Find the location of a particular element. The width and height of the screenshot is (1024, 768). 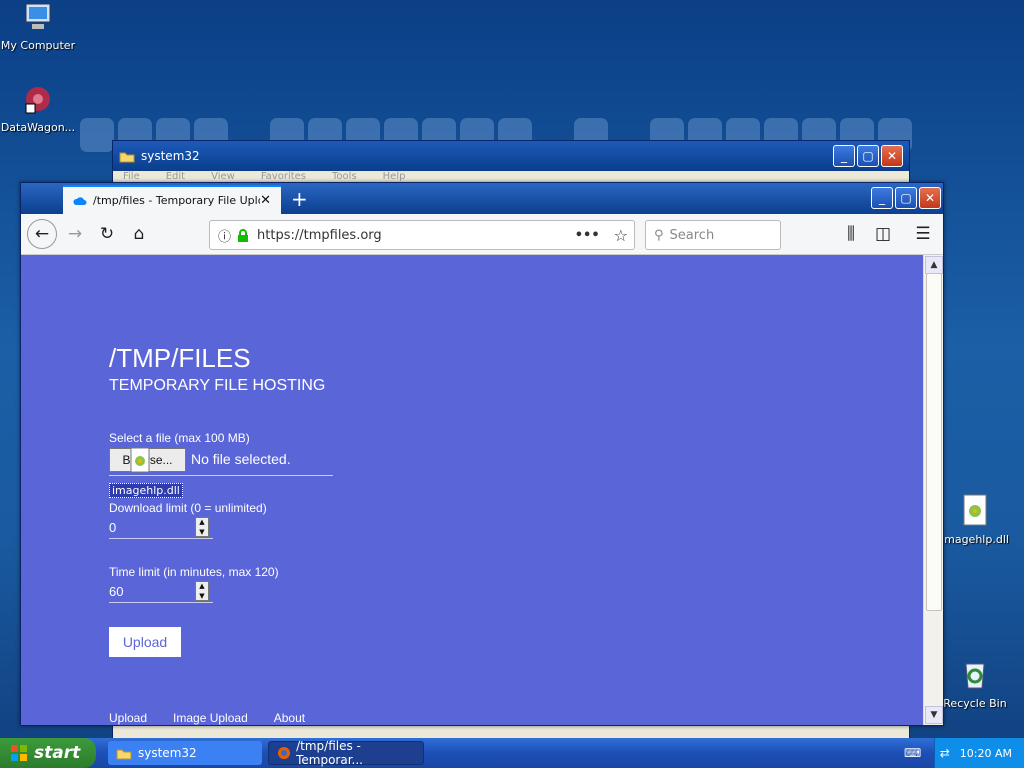

forward-button: → is located at coordinates (75, 234).